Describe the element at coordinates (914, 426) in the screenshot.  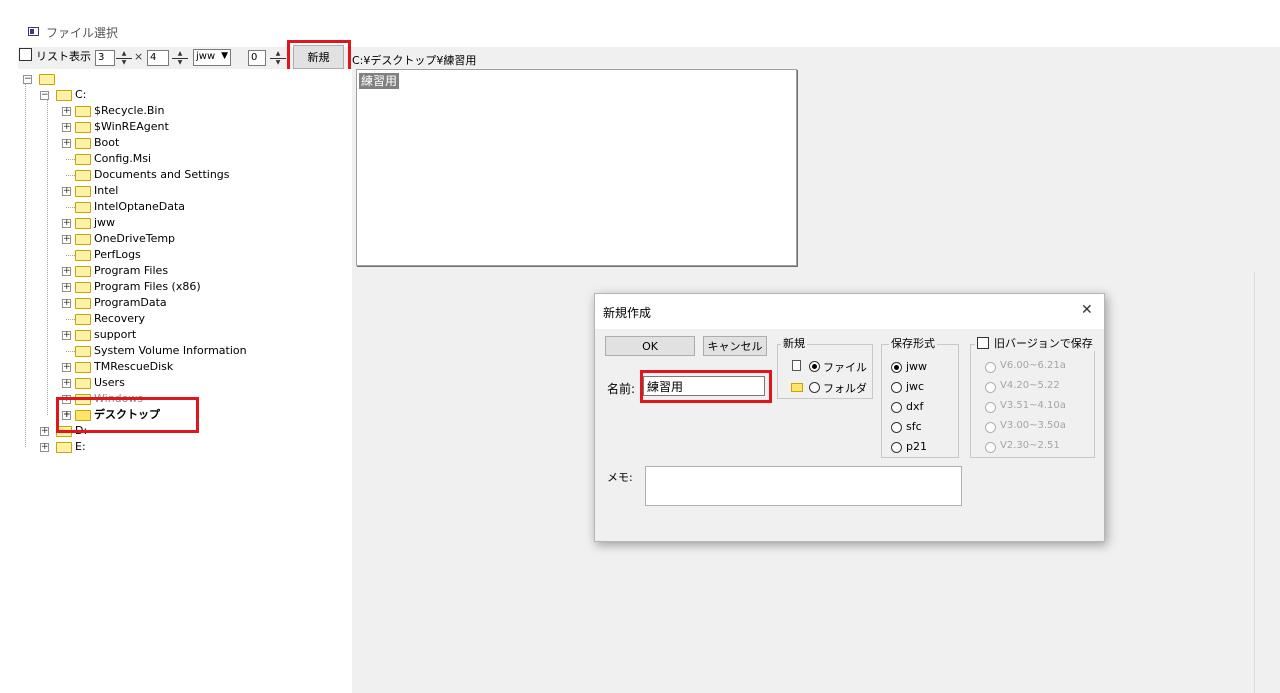
I see `radio-sfc-label: sfc` at that location.